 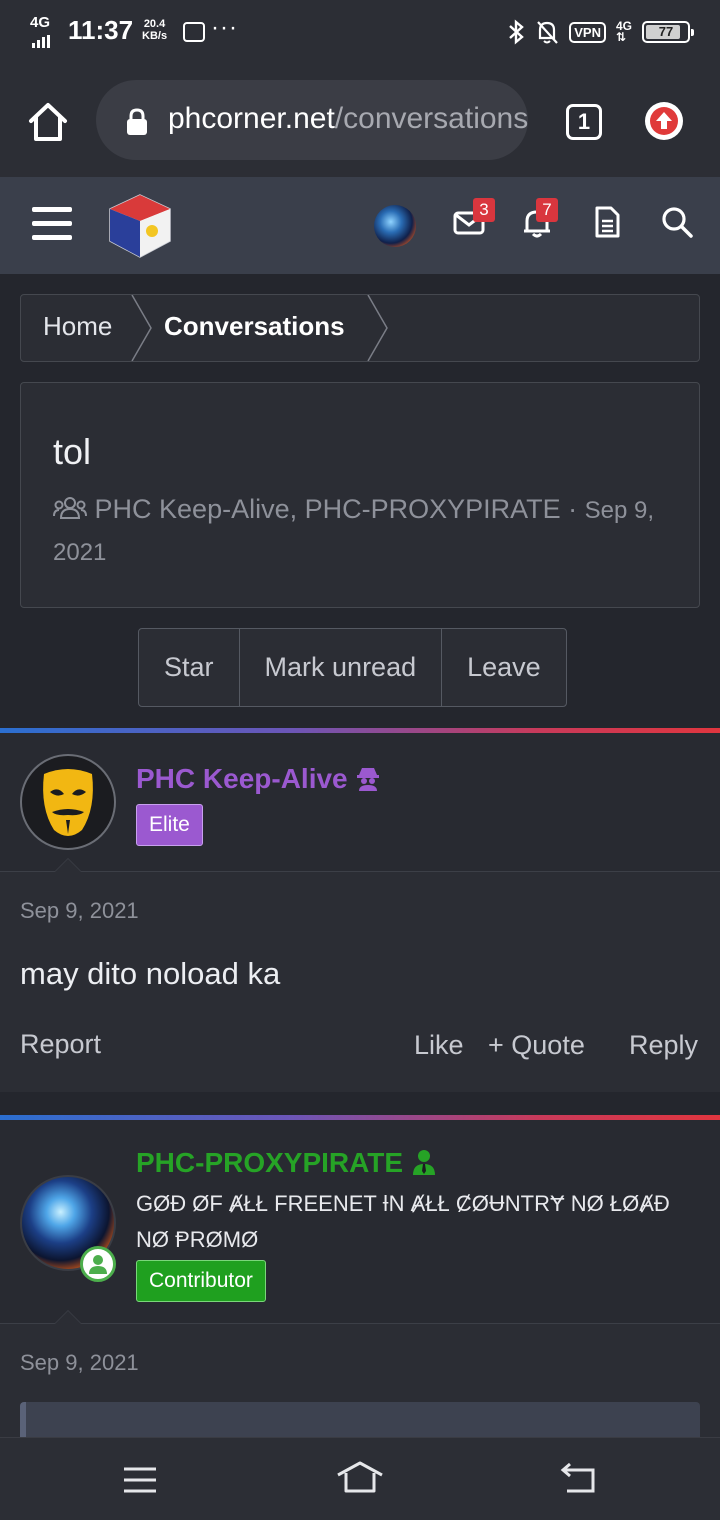 What do you see at coordinates (328, 509) in the screenshot?
I see `participants: PHC Keep-Alive, PHC-PROXYPIRATE` at bounding box center [328, 509].